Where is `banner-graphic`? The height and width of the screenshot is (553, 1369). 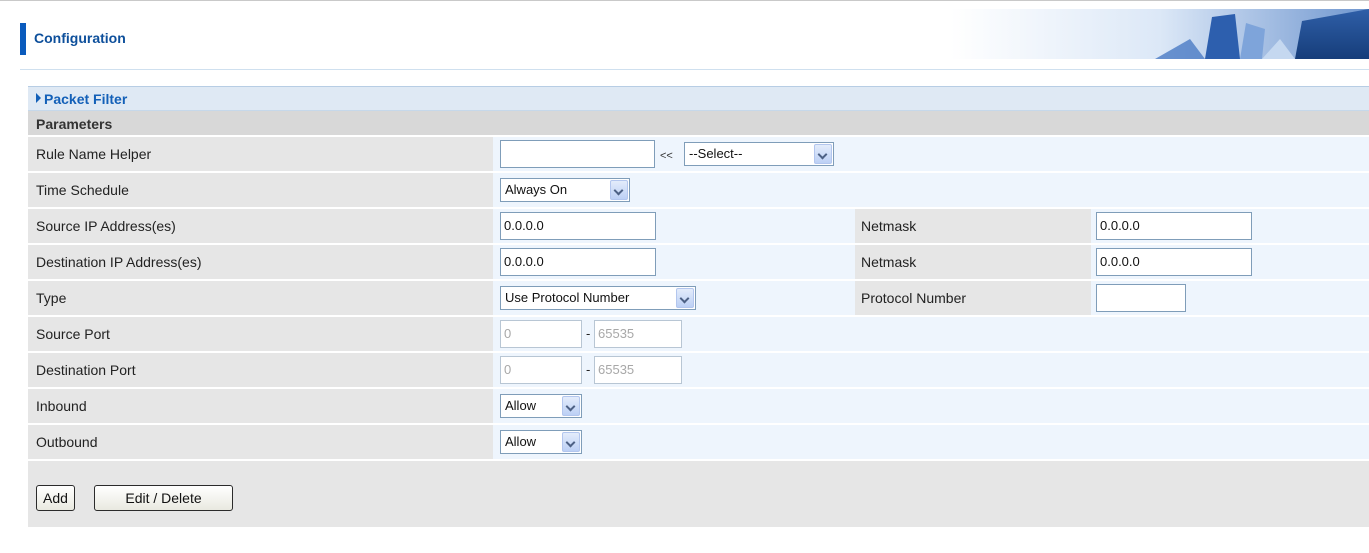
banner-graphic is located at coordinates (1159, 34).